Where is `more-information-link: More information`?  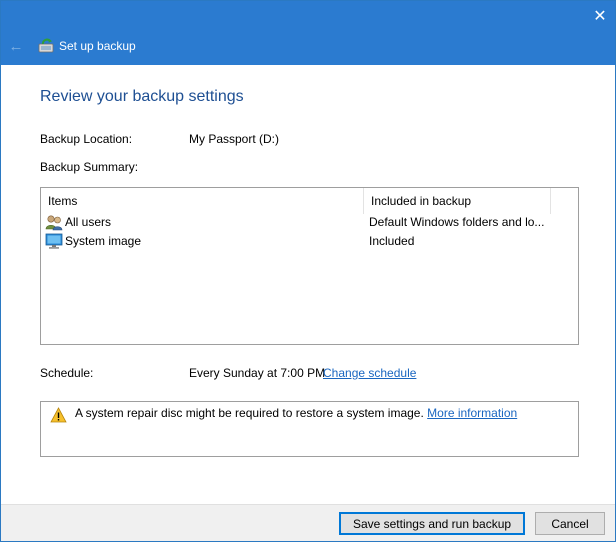
more-information-link: More information is located at coordinates (472, 413).